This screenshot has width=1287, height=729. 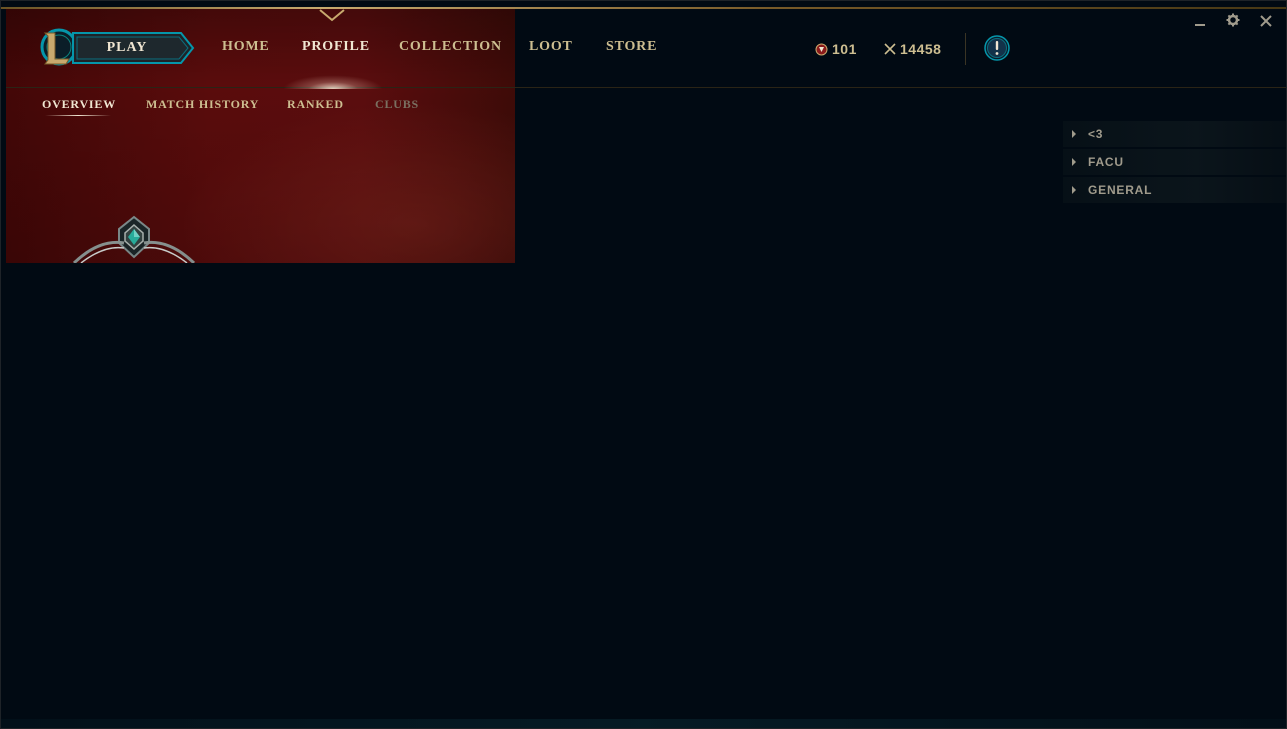 What do you see at coordinates (890, 49) in the screenshot?
I see `blue-essence-icon` at bounding box center [890, 49].